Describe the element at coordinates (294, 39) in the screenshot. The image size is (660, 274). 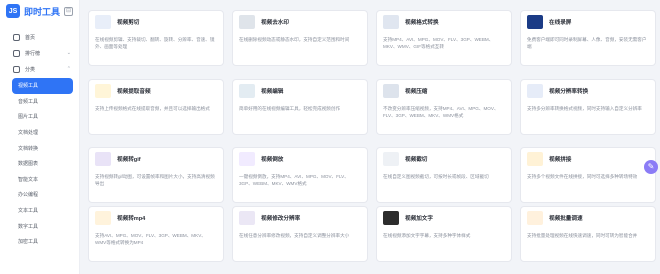
I see `card-description: 在线删除视频动态或静态水印，支持自定义范围和时间` at that location.